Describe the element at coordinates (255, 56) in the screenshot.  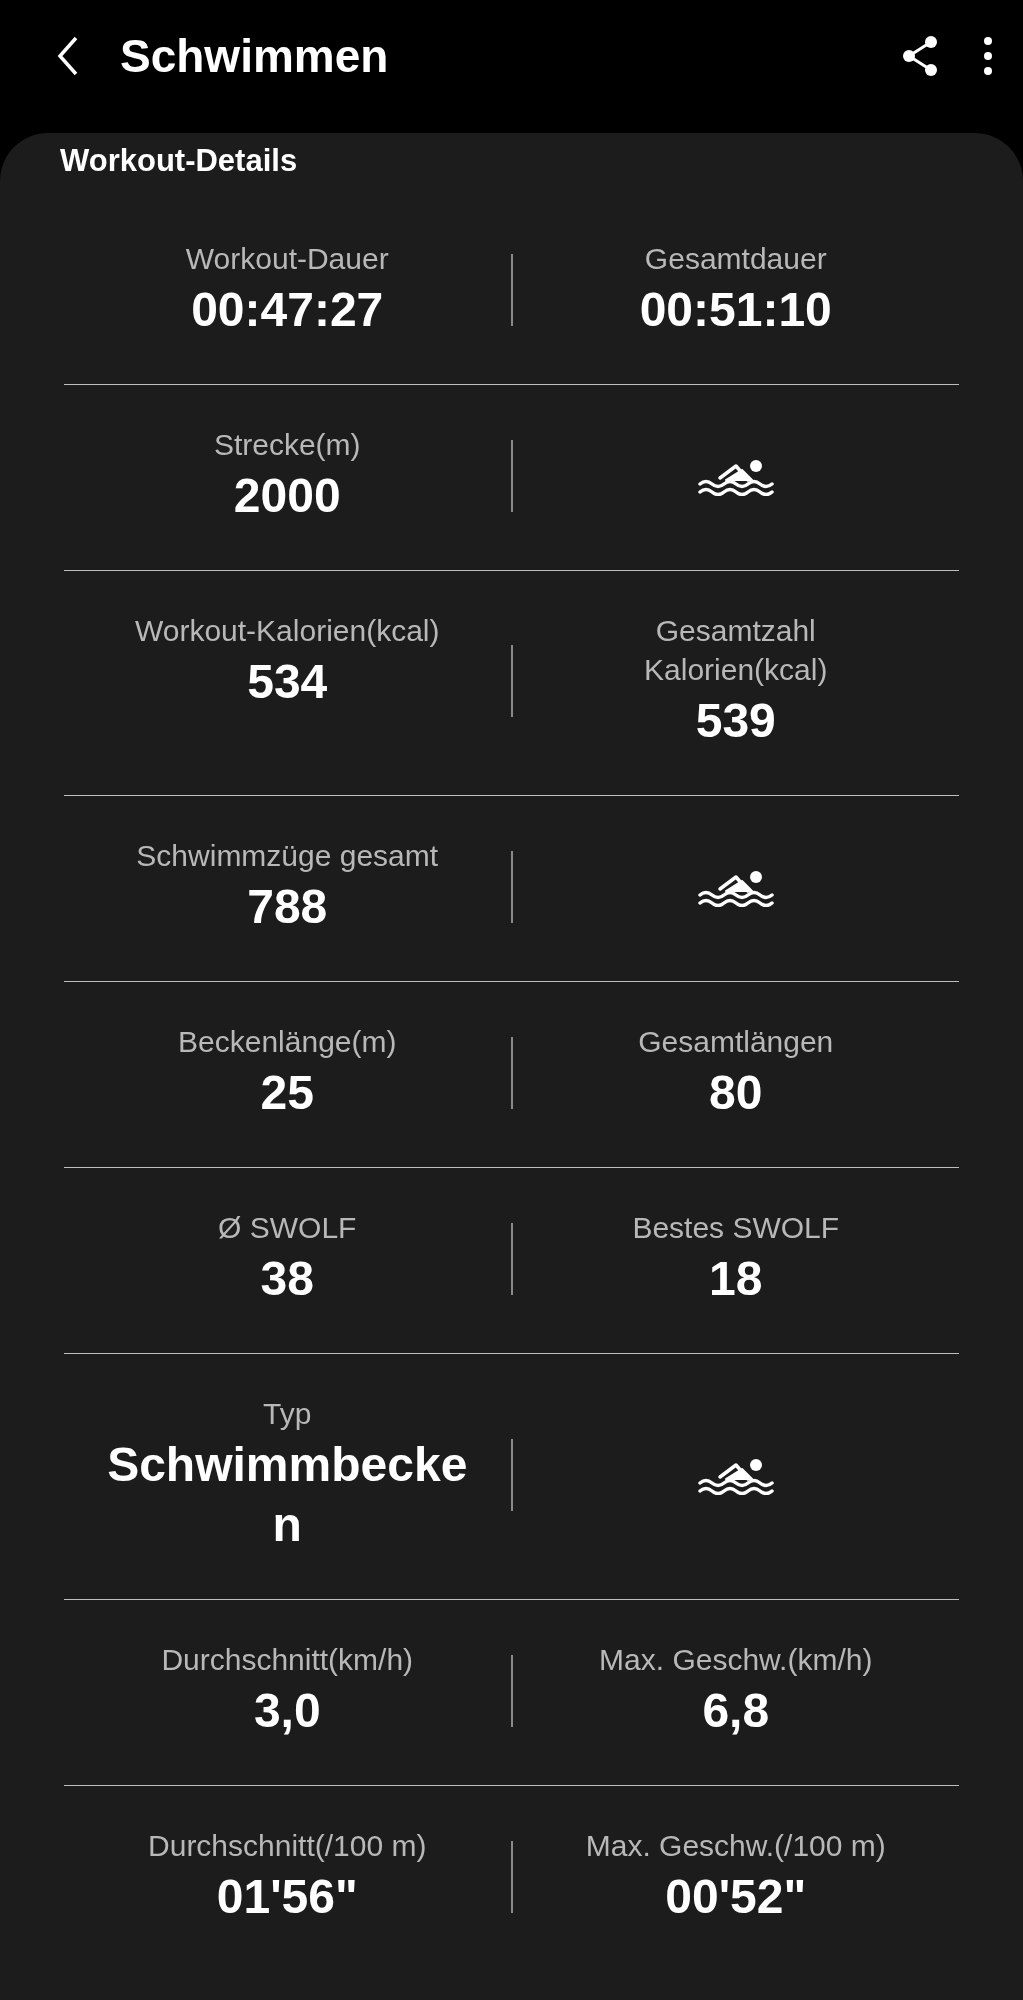
I see `page-title: Schwimmen` at that location.